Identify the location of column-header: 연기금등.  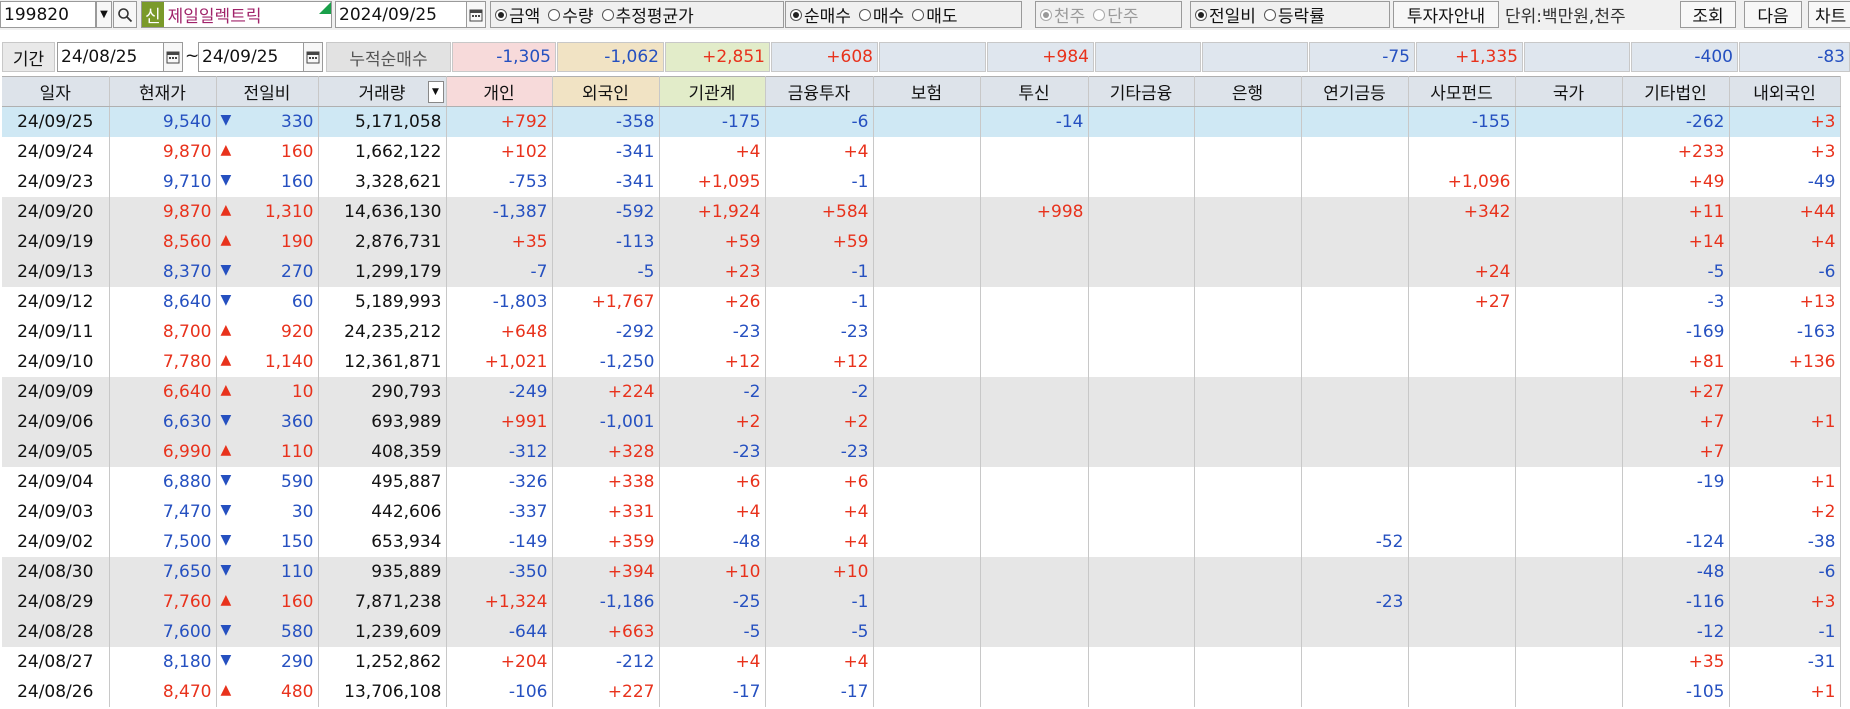
(1355, 91).